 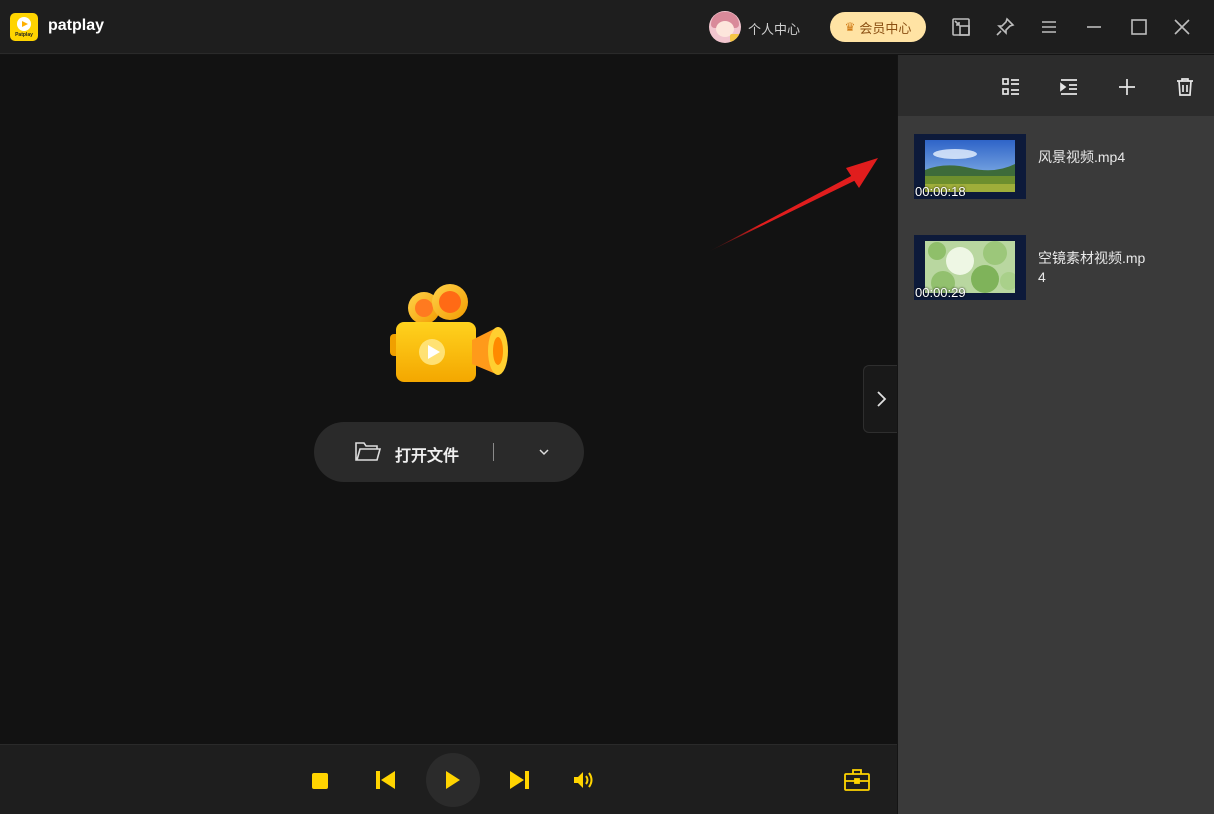 I want to click on avatar, so click(x=725, y=27).